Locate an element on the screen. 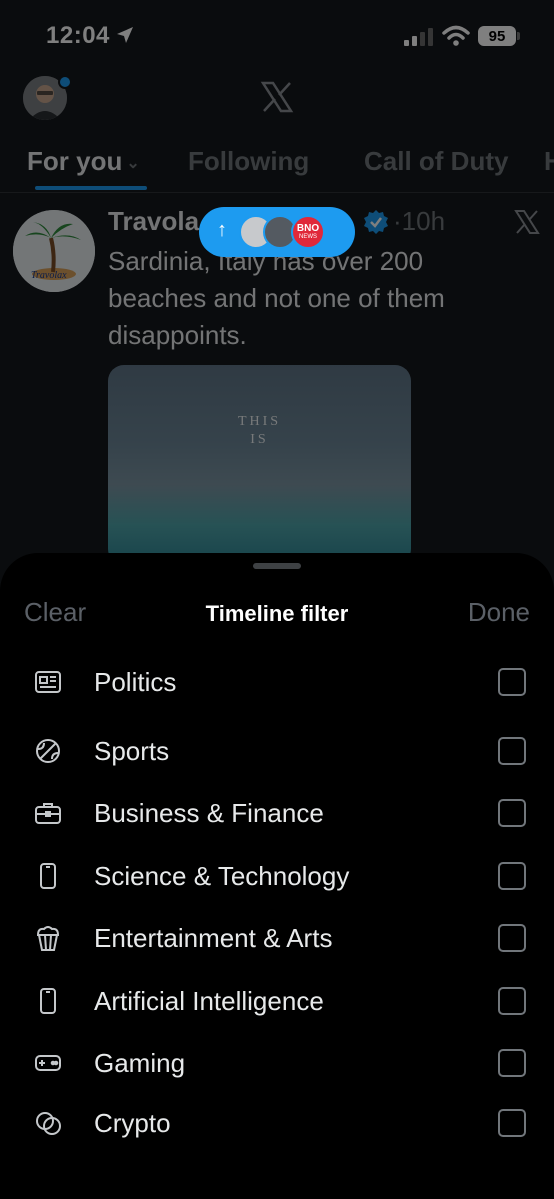  verified-badge-icon is located at coordinates (376, 222).